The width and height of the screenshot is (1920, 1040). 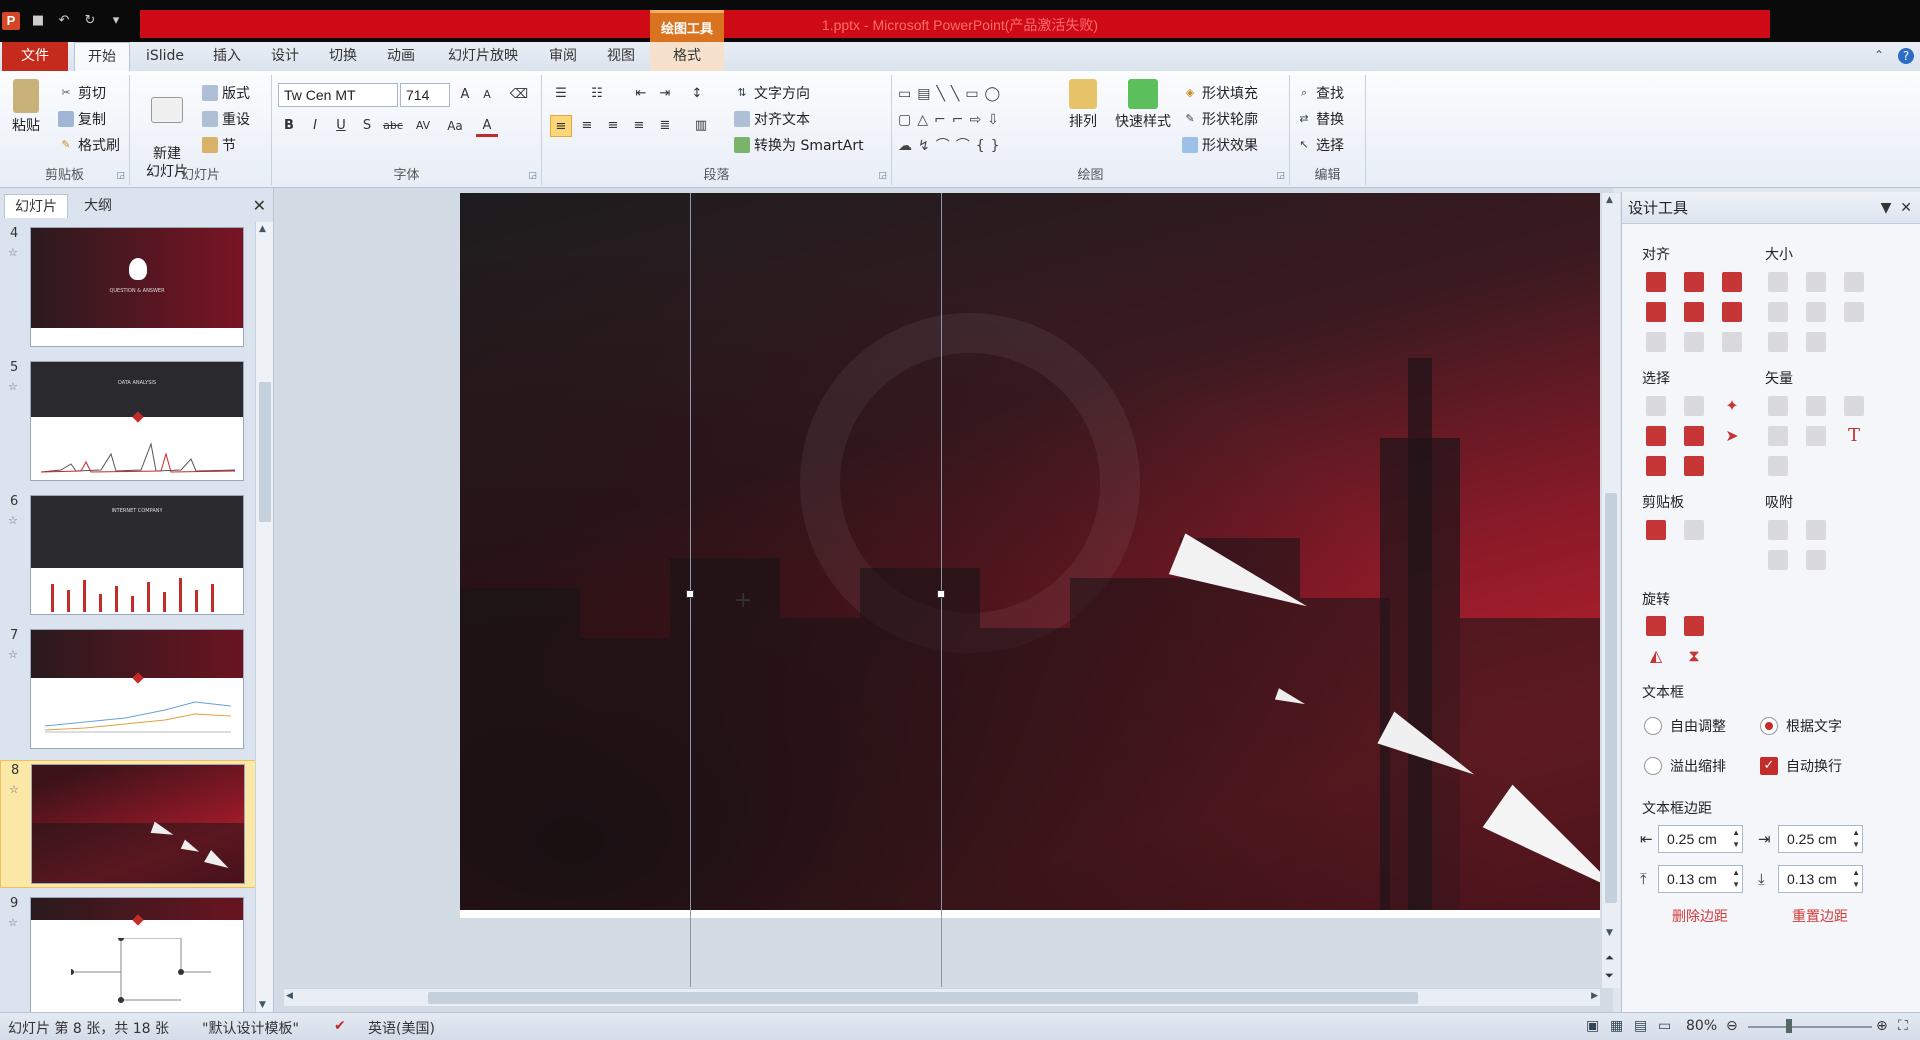 I want to click on format-painter-button: ✎ 格式刷, so click(x=89, y=145).